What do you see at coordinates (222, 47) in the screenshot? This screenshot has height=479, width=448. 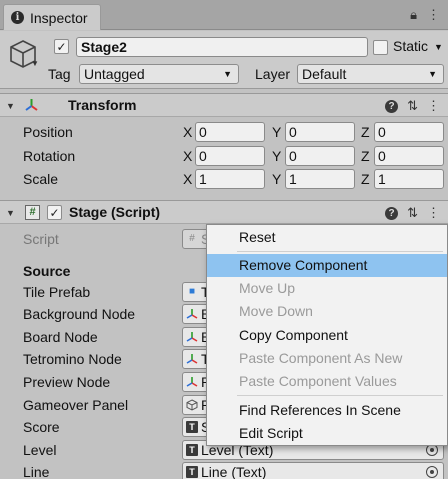 I see `gameobject-name-input: Stage2` at bounding box center [222, 47].